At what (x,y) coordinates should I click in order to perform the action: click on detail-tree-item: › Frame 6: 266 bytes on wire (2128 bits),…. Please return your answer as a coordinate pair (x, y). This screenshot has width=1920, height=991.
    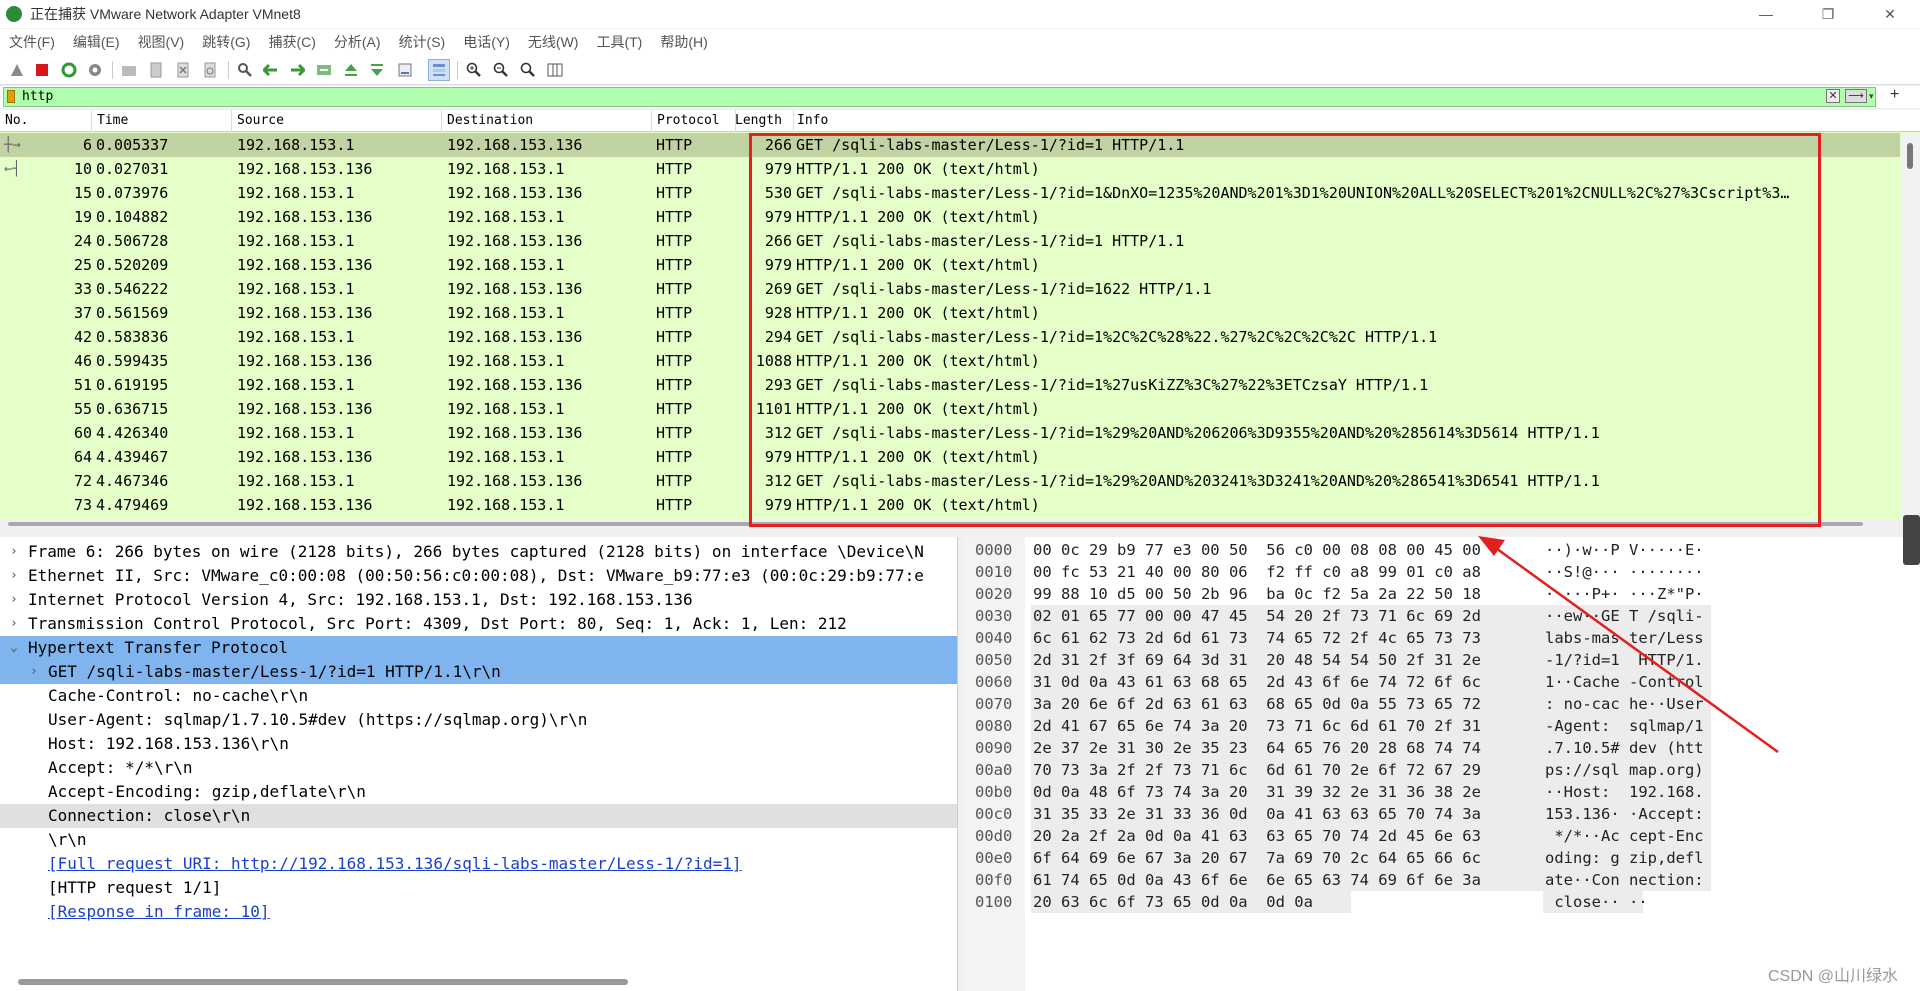
    Looking at the image, I should click on (478, 552).